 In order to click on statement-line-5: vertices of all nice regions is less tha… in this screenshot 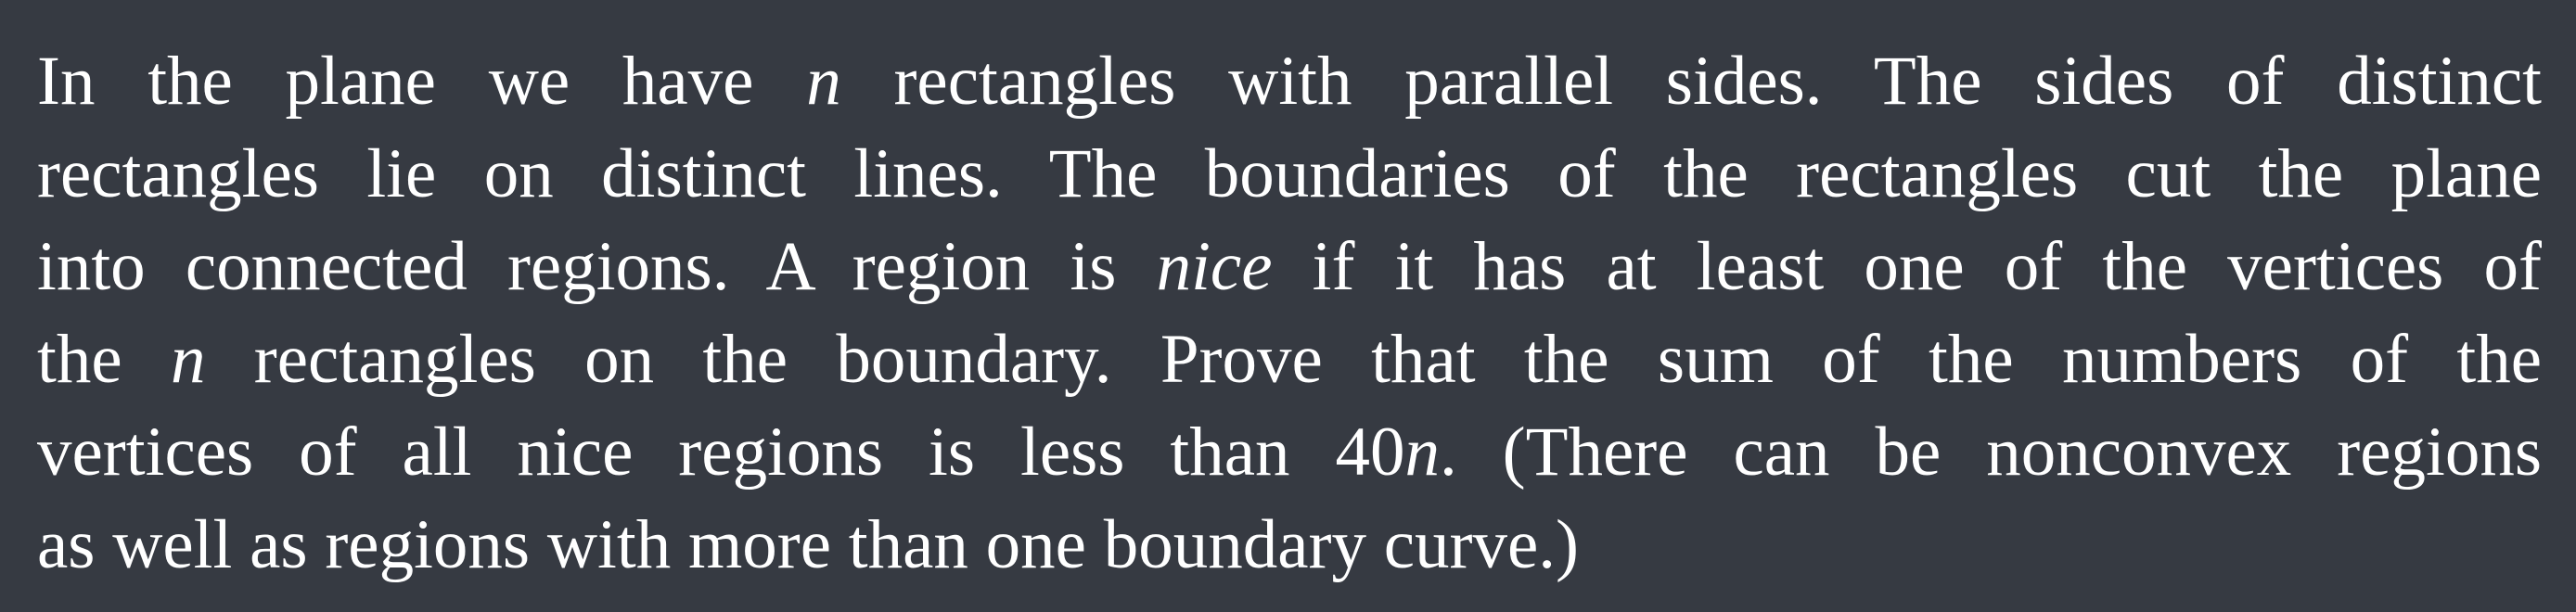, I will do `click(1289, 452)`.